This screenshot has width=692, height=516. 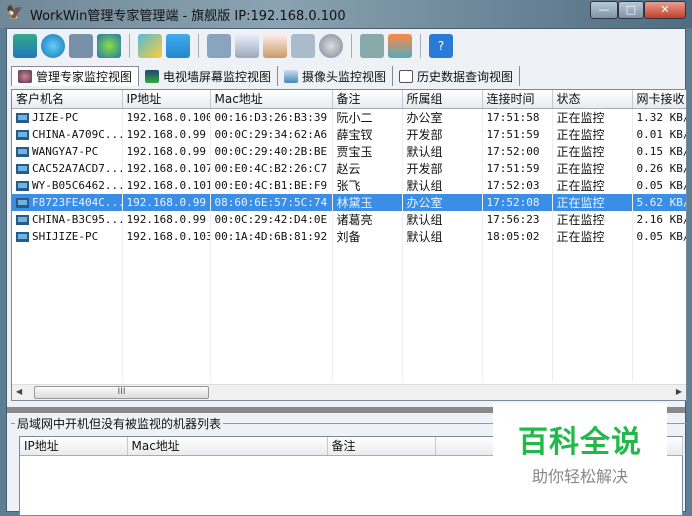 I want to click on usb-icon, so click(x=178, y=46).